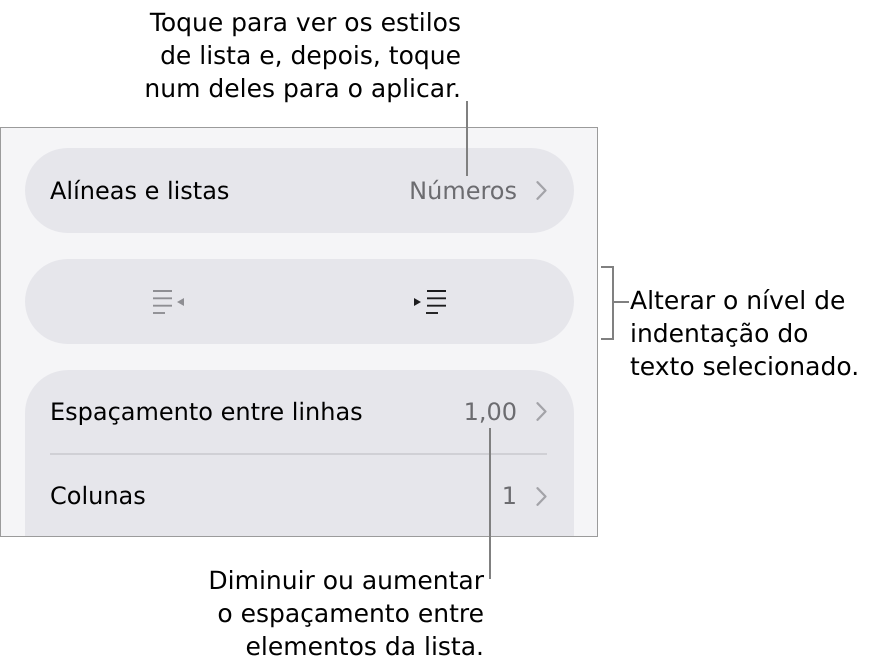 This screenshot has width=883, height=668. What do you see at coordinates (463, 190) in the screenshot?
I see `row-value: Números` at bounding box center [463, 190].